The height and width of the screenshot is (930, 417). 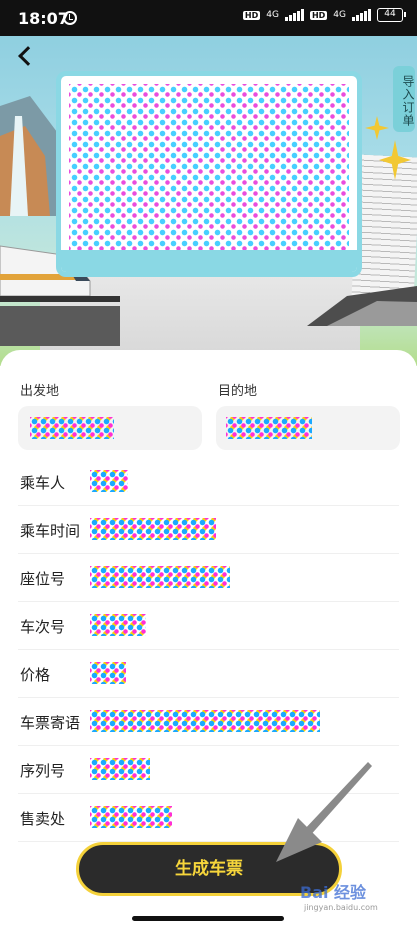 I want to click on home-indicator, so click(x=208, y=918).